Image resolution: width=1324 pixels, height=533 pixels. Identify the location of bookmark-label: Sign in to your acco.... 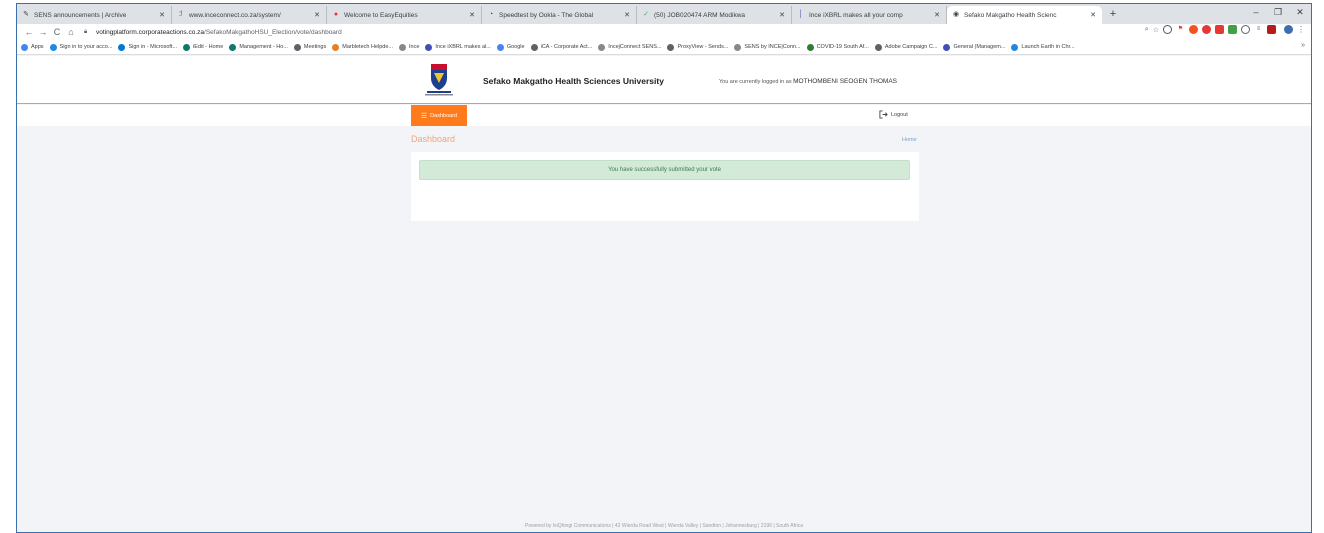
(86, 47).